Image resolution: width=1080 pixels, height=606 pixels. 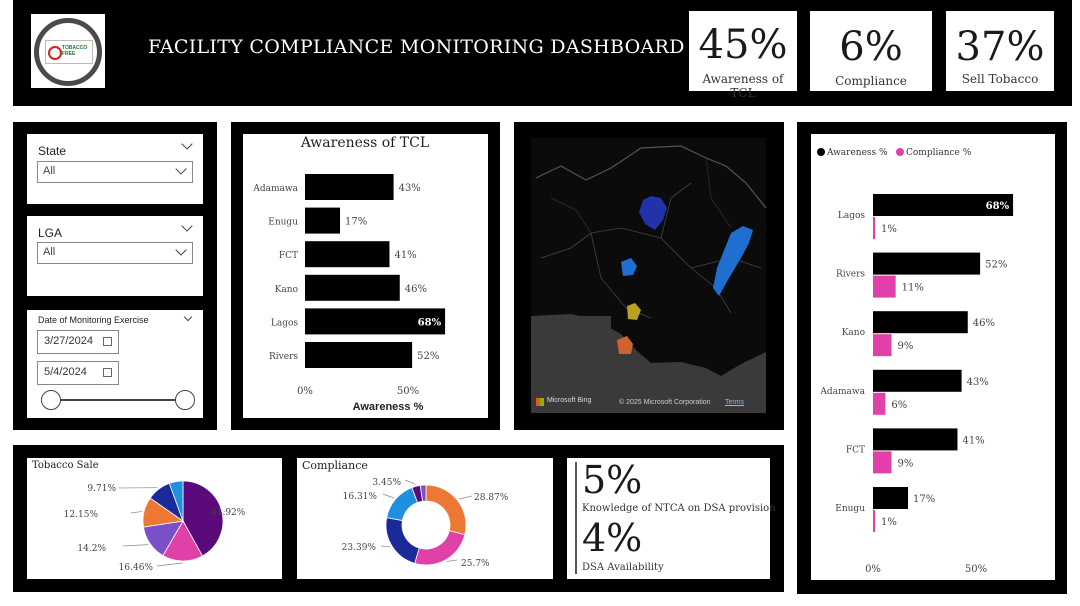 I want to click on compliance-data-label: 3.45%, so click(x=386, y=483).